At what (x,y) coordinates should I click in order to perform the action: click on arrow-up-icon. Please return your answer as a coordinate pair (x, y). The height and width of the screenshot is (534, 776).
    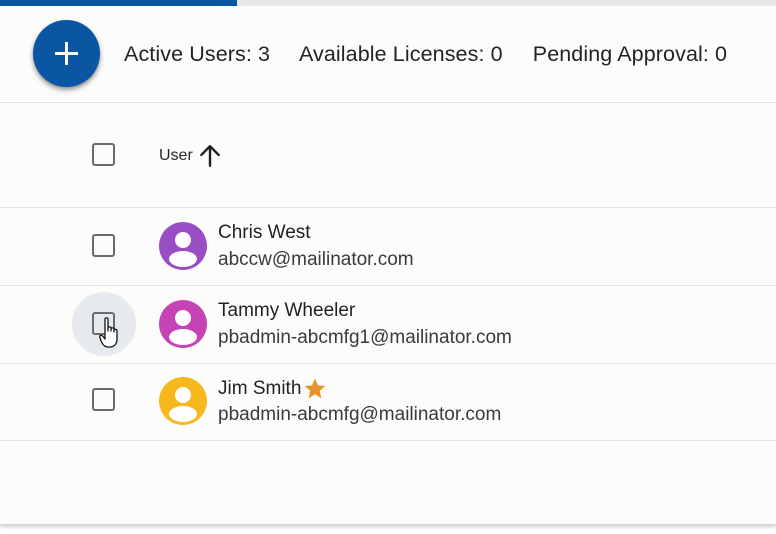
    Looking at the image, I should click on (209, 156).